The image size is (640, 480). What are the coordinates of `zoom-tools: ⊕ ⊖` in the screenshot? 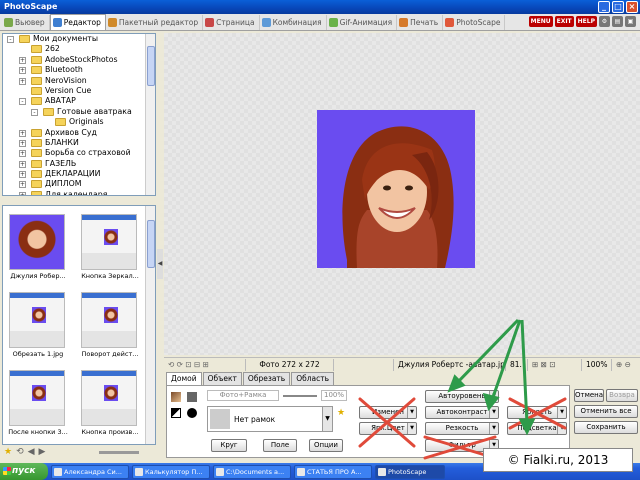 It's located at (624, 365).